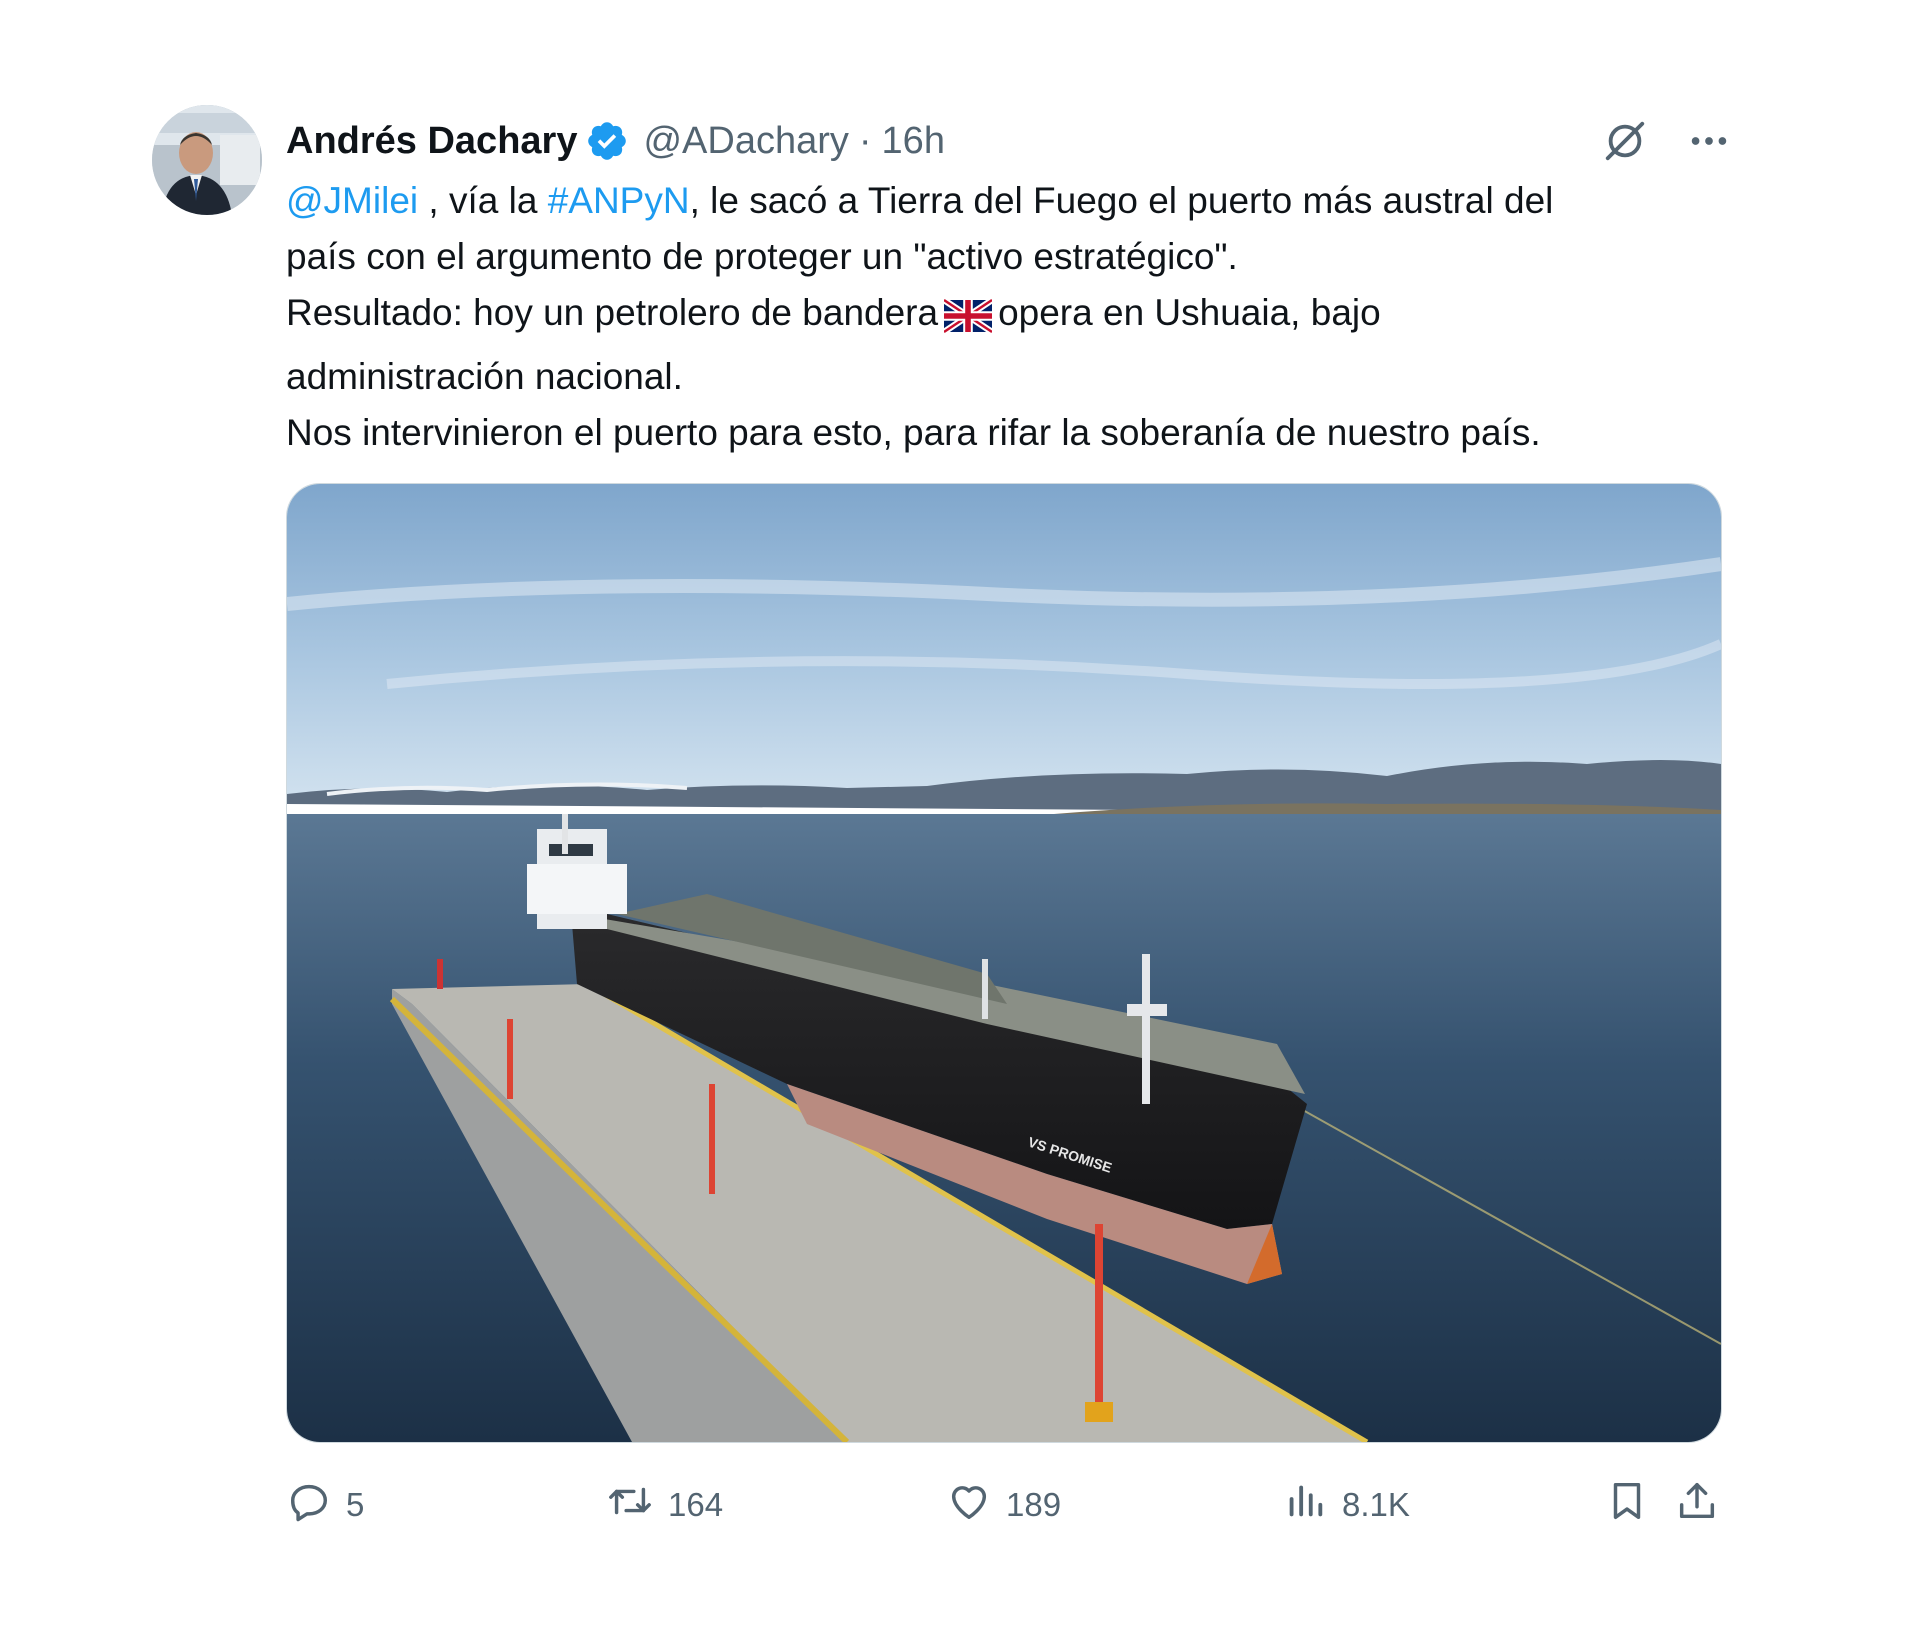  I want to click on text-segment: , vía la, so click(483, 200).